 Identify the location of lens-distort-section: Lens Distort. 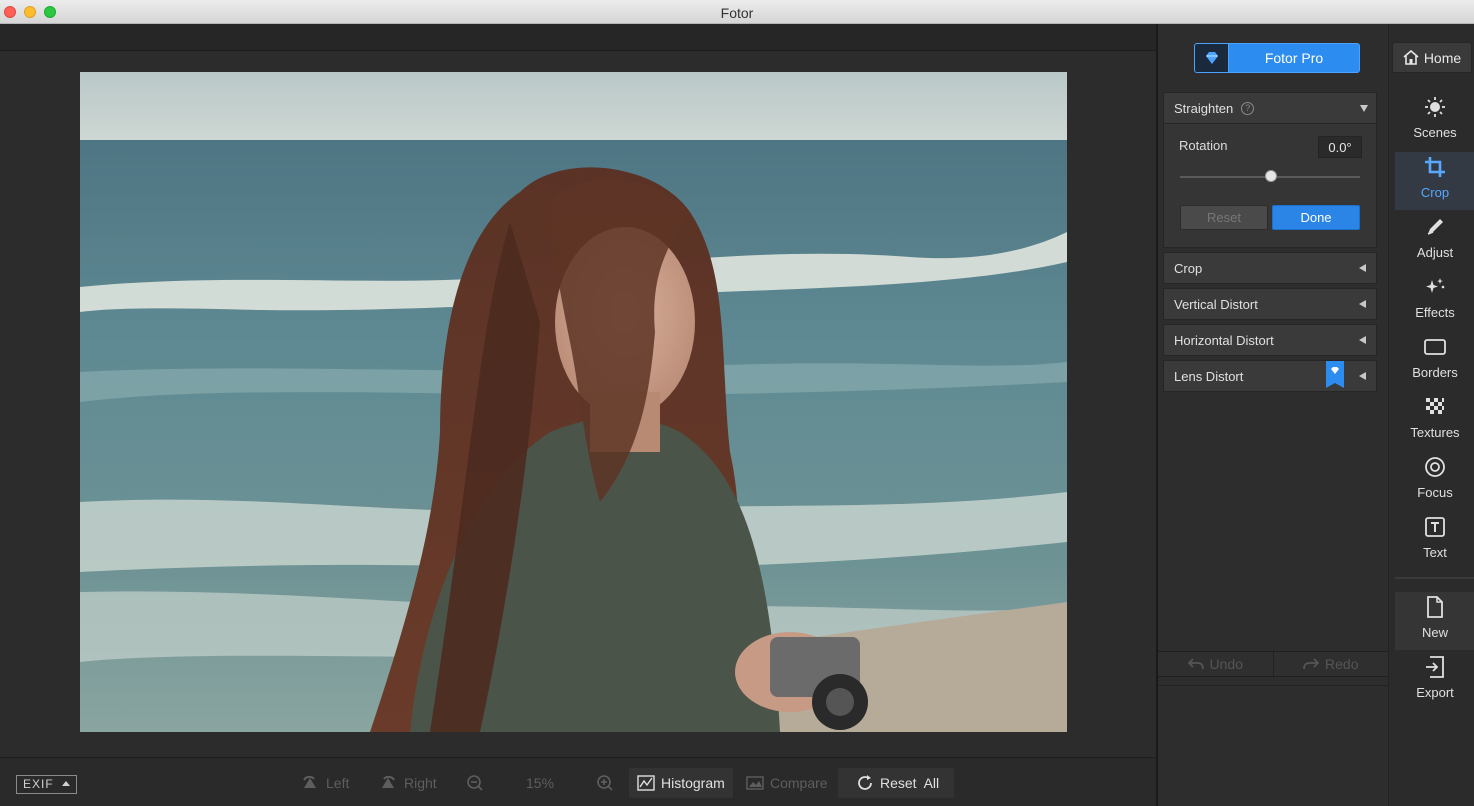
(1270, 376).